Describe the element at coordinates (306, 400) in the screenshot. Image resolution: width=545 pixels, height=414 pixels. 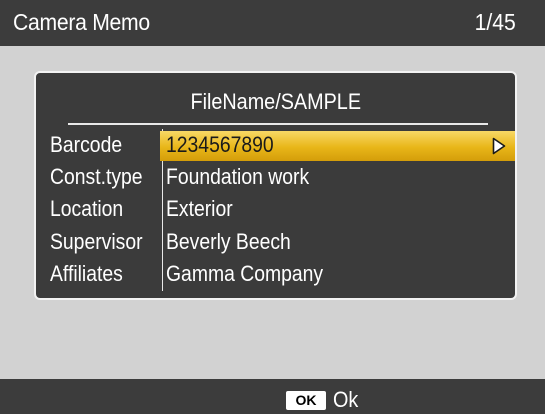
I see `ok-button-icon: OK` at that location.